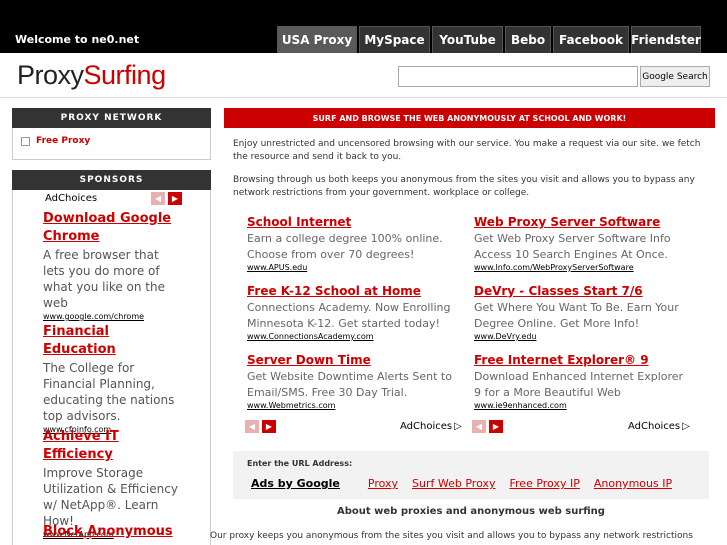 The width and height of the screenshot is (727, 545). Describe the element at coordinates (317, 39) in the screenshot. I see `tab-usa-proxy: USA Proxy` at that location.